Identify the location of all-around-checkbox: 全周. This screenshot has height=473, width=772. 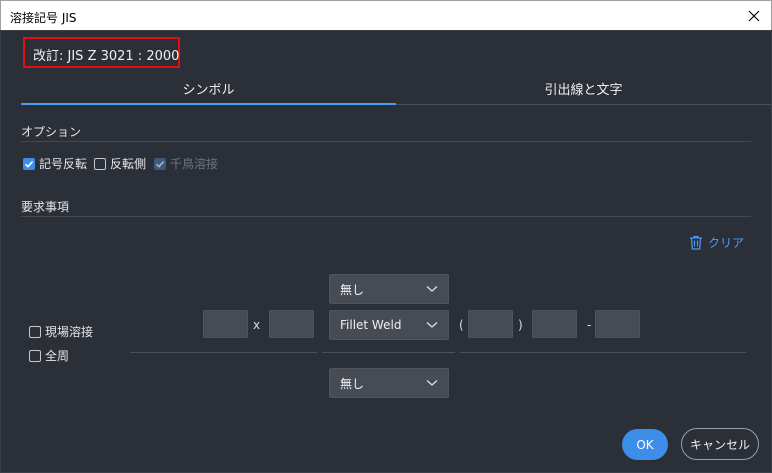
(49, 355).